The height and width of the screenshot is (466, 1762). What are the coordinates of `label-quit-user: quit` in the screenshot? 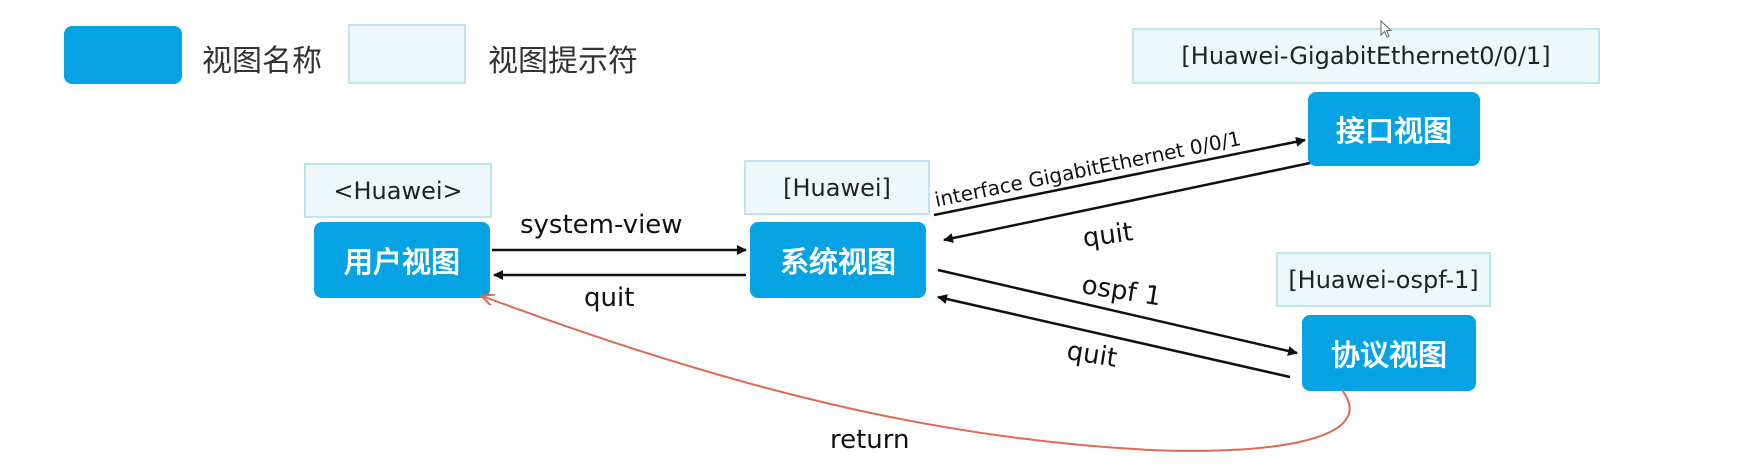 It's located at (609, 298).